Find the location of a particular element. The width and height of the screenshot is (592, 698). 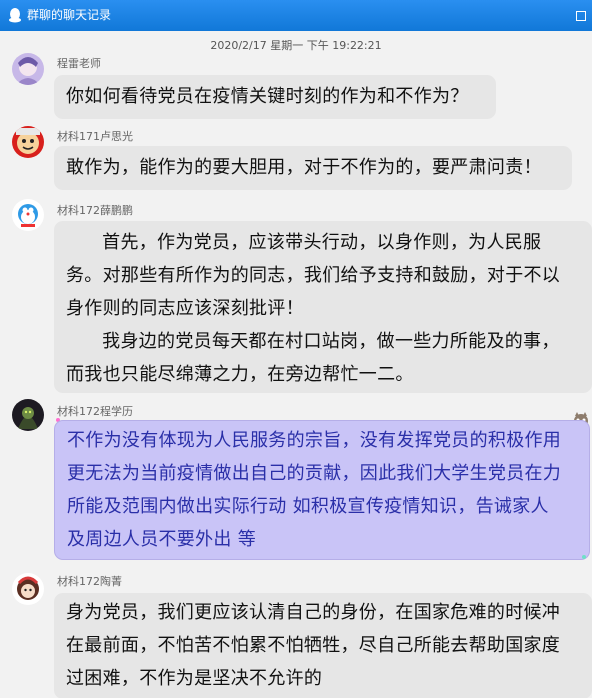

sender-name: 材科172程学历 is located at coordinates (95, 411).